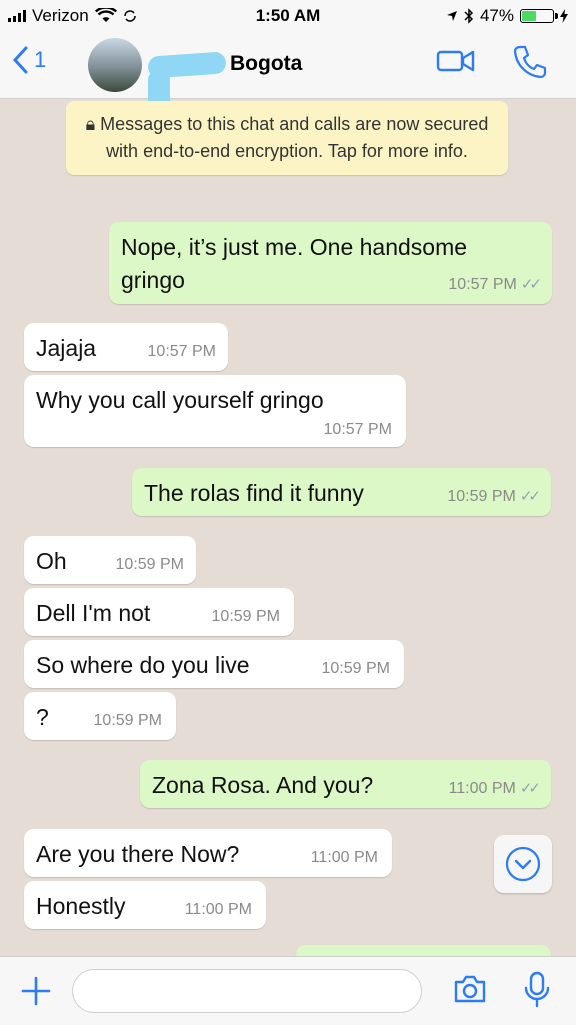 Image resolution: width=576 pixels, height=1025 pixels. Describe the element at coordinates (36, 991) in the screenshot. I see `plus-icon` at that location.